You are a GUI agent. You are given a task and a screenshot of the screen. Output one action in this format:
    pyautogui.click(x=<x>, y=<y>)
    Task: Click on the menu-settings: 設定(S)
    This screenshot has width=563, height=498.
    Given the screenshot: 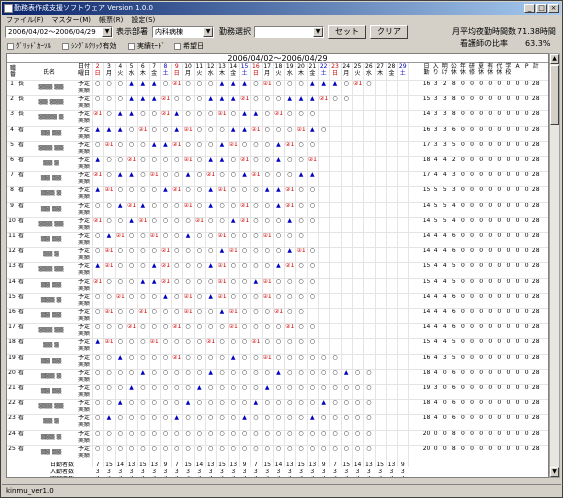 What is the action you would take?
    pyautogui.click(x=143, y=20)
    